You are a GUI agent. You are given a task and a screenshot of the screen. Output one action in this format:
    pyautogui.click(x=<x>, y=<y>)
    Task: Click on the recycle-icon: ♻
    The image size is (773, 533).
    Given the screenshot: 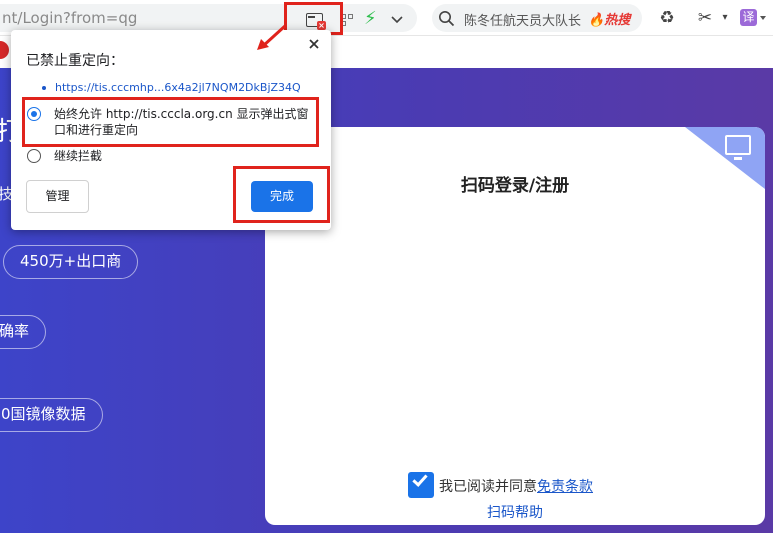 What is the action you would take?
    pyautogui.click(x=667, y=18)
    